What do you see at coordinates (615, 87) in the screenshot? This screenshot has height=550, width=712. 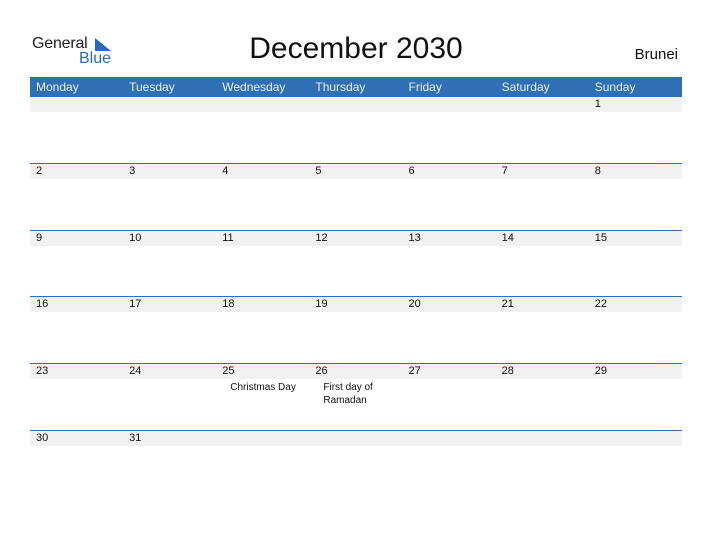 I see `weekday-sunday: Sunday` at bounding box center [615, 87].